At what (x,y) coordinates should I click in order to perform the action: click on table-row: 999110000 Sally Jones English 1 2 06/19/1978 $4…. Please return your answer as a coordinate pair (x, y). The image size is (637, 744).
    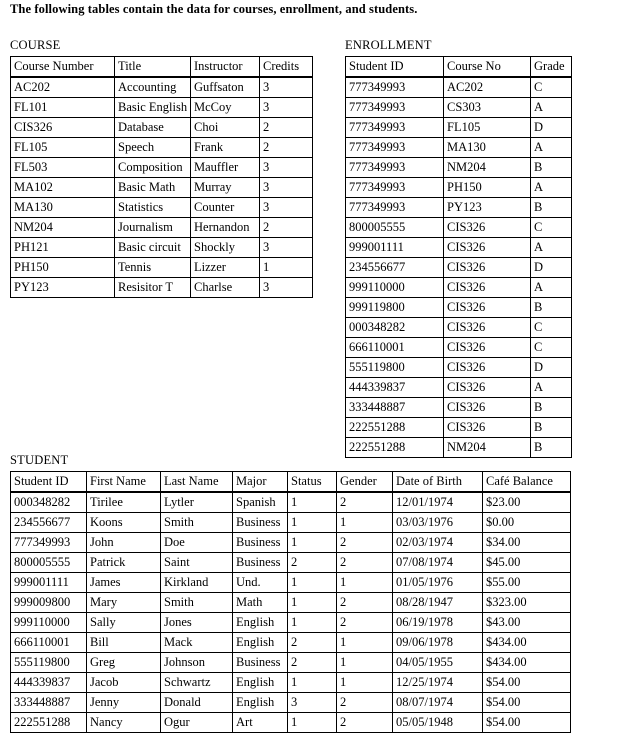
    Looking at the image, I should click on (290, 622).